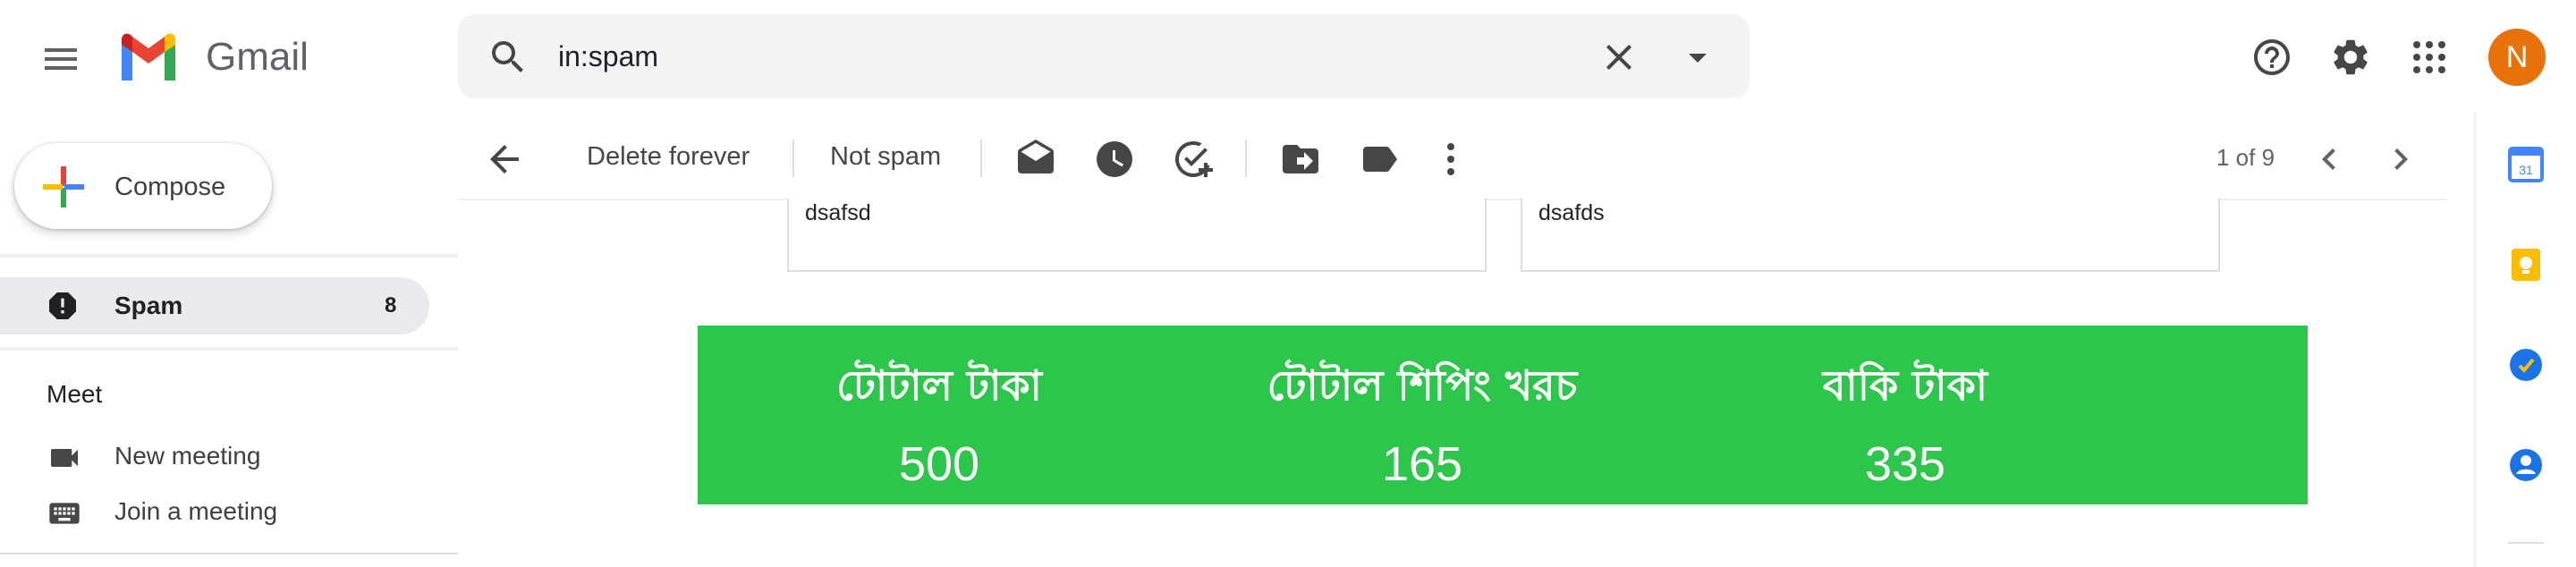 The width and height of the screenshot is (2576, 567). I want to click on card-text: dsafds, so click(1571, 212).